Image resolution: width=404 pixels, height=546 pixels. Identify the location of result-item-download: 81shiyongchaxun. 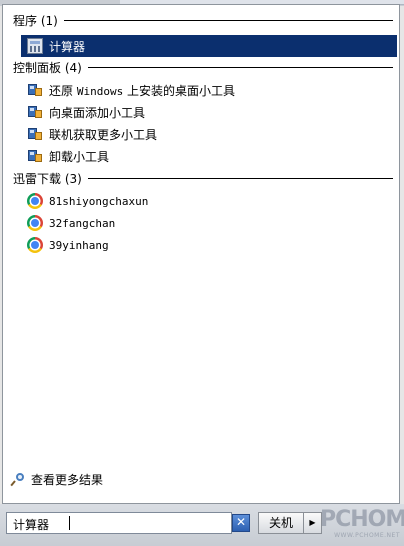
(209, 201).